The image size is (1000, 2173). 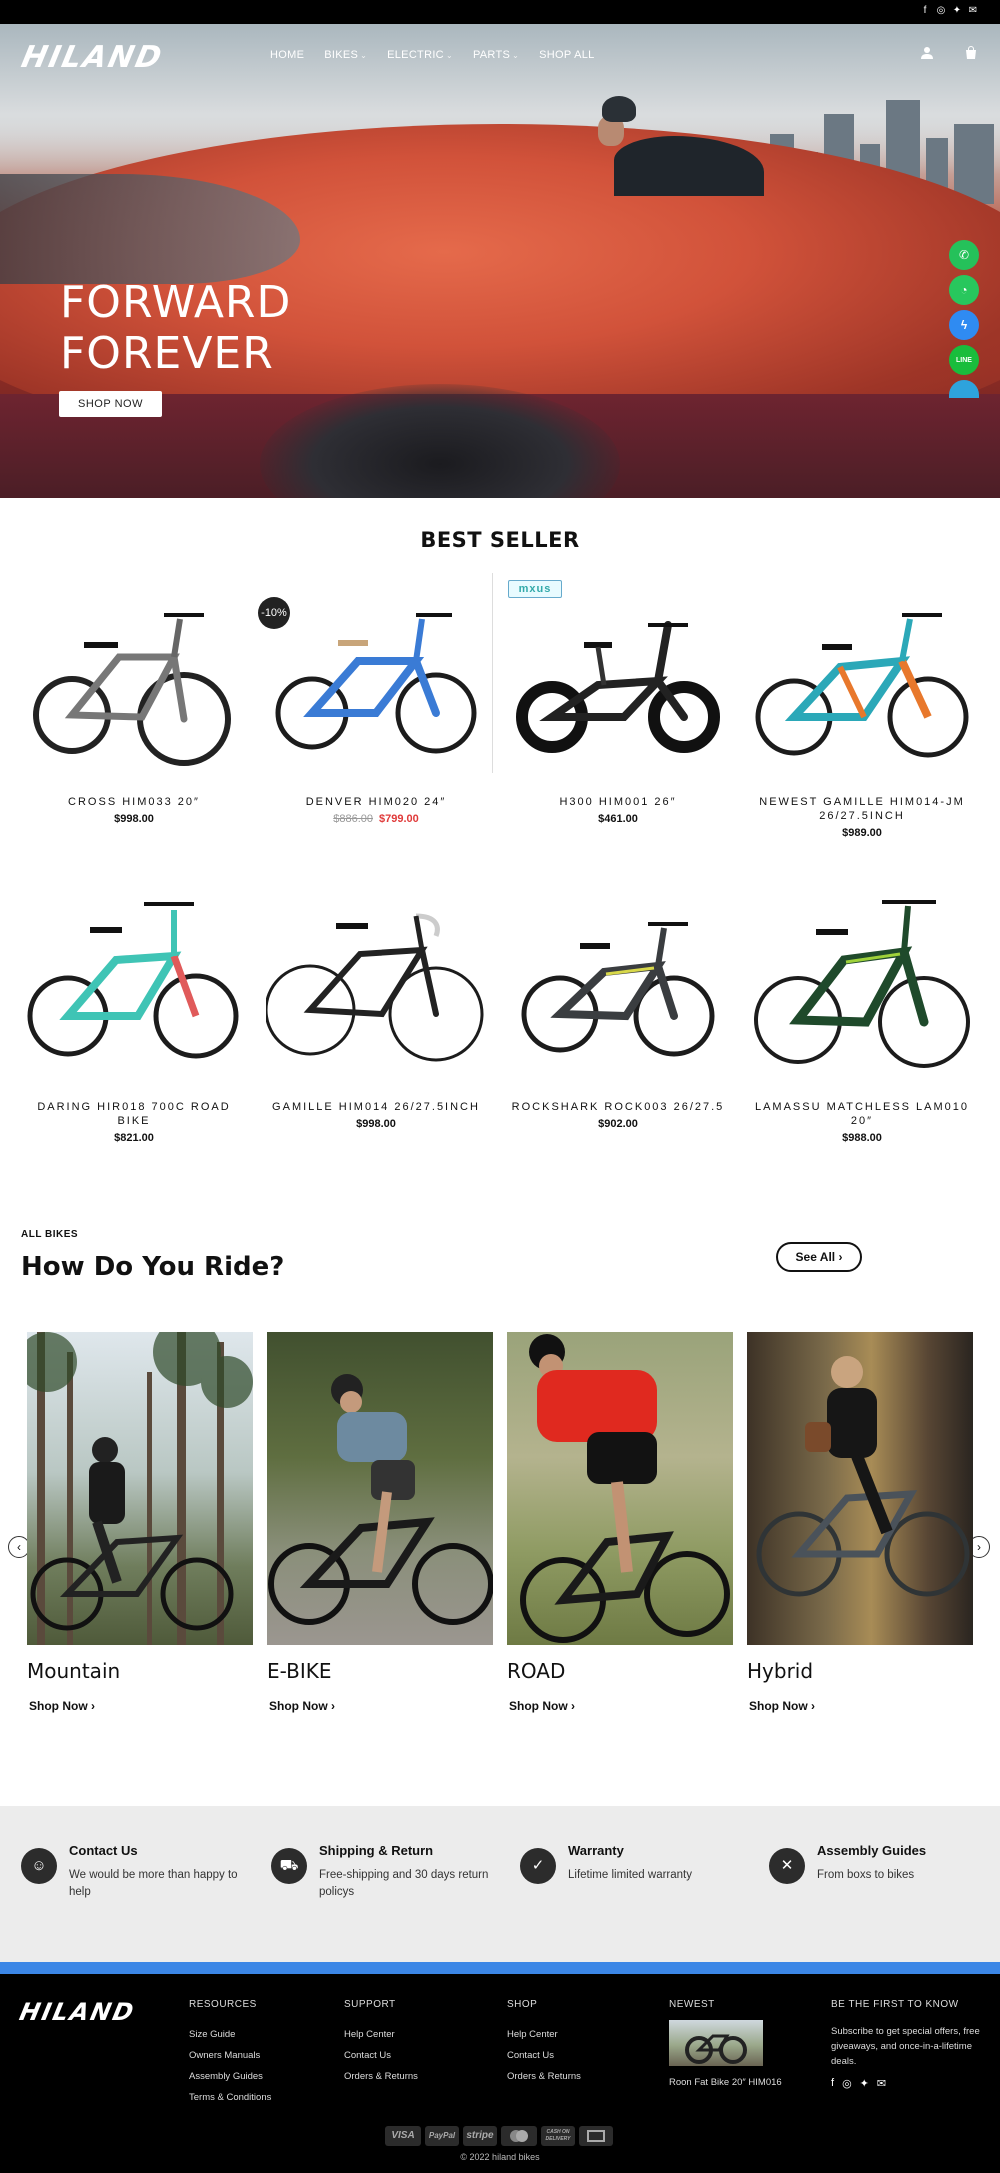 What do you see at coordinates (725, 2082) in the screenshot?
I see `newest-product-name: Roon Fat Bike 20″ HIM016` at bounding box center [725, 2082].